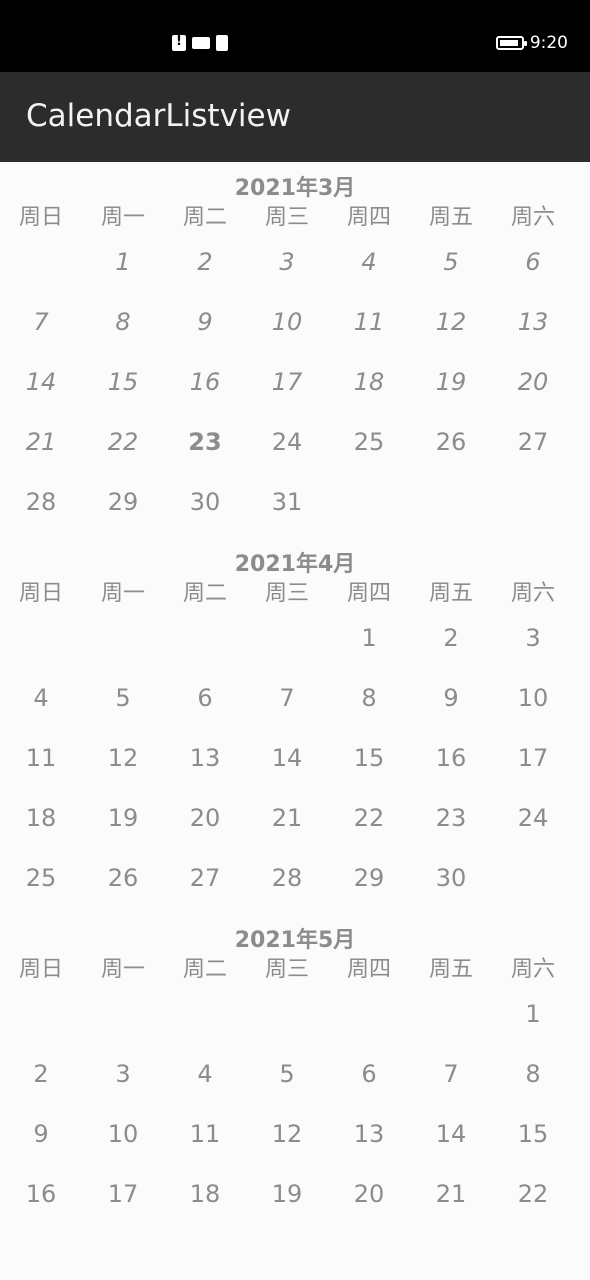 This screenshot has width=590, height=1280. Describe the element at coordinates (286, 217) in the screenshot. I see `weekday-label: 周三` at that location.